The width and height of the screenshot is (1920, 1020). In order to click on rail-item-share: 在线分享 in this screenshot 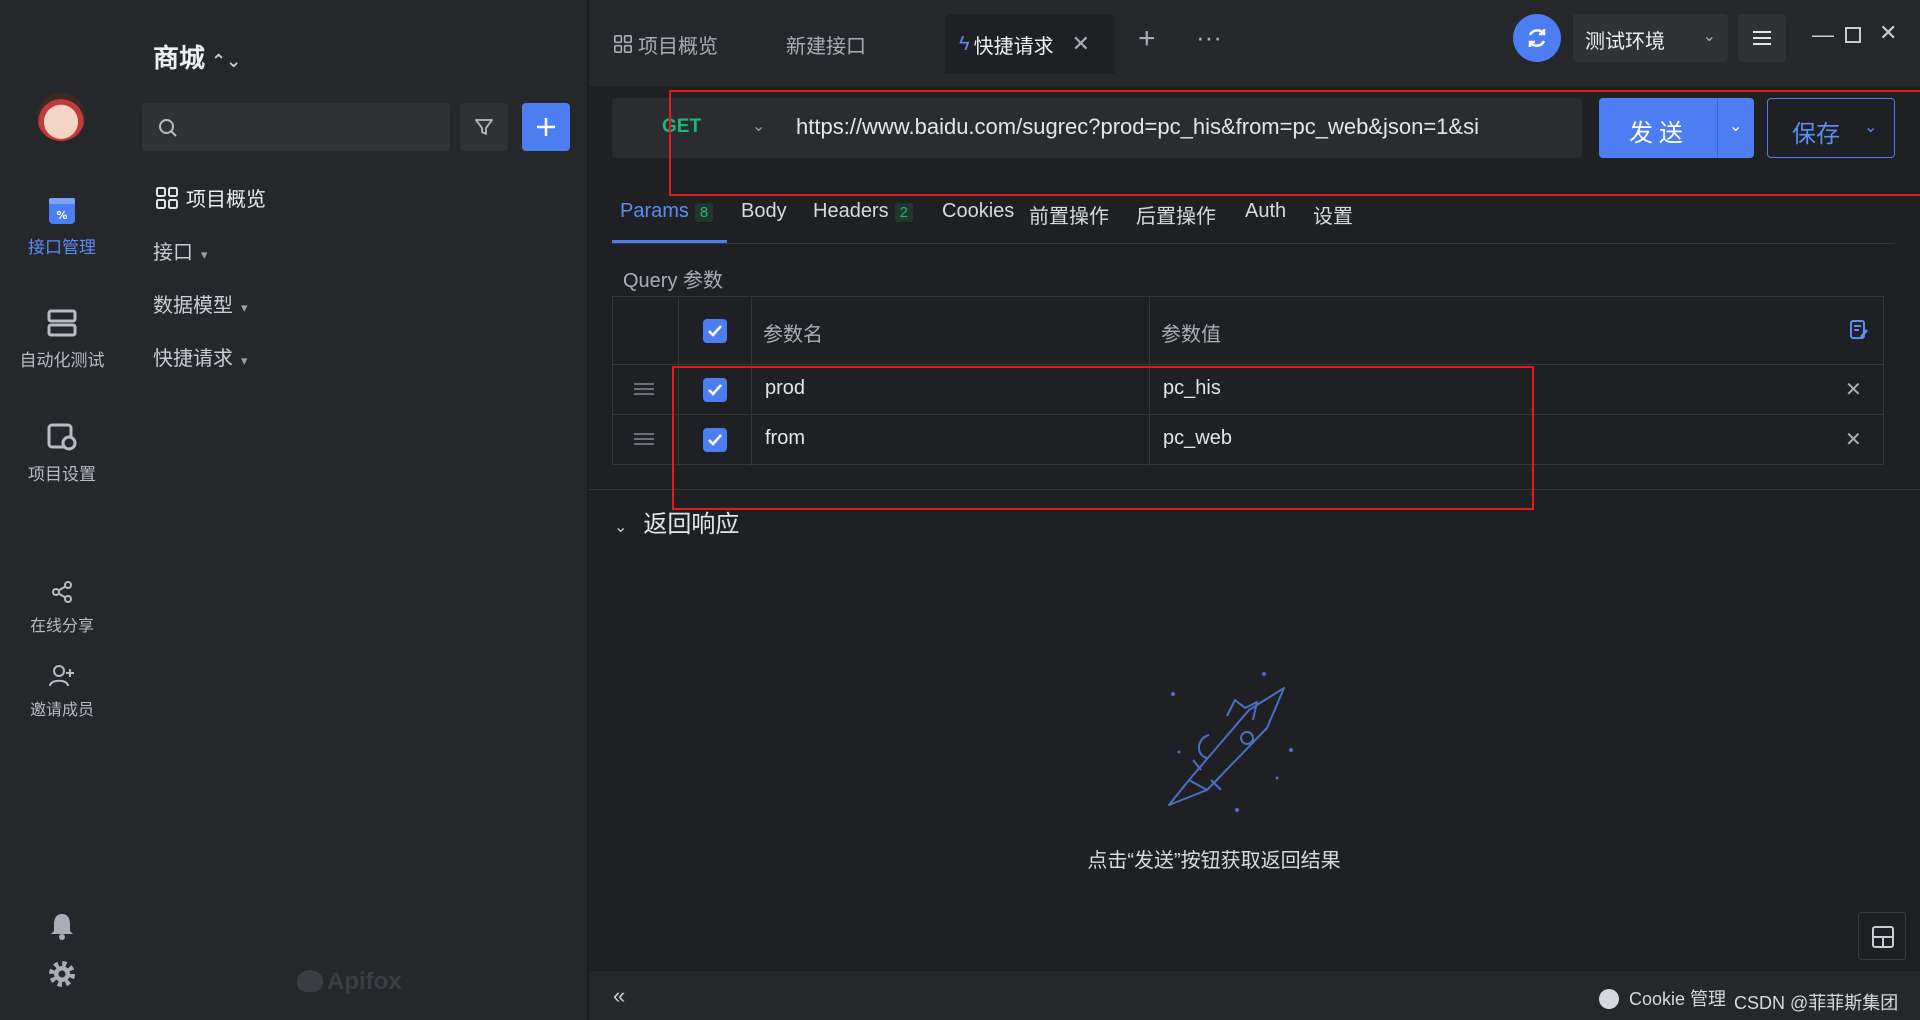, I will do `click(62, 608)`.